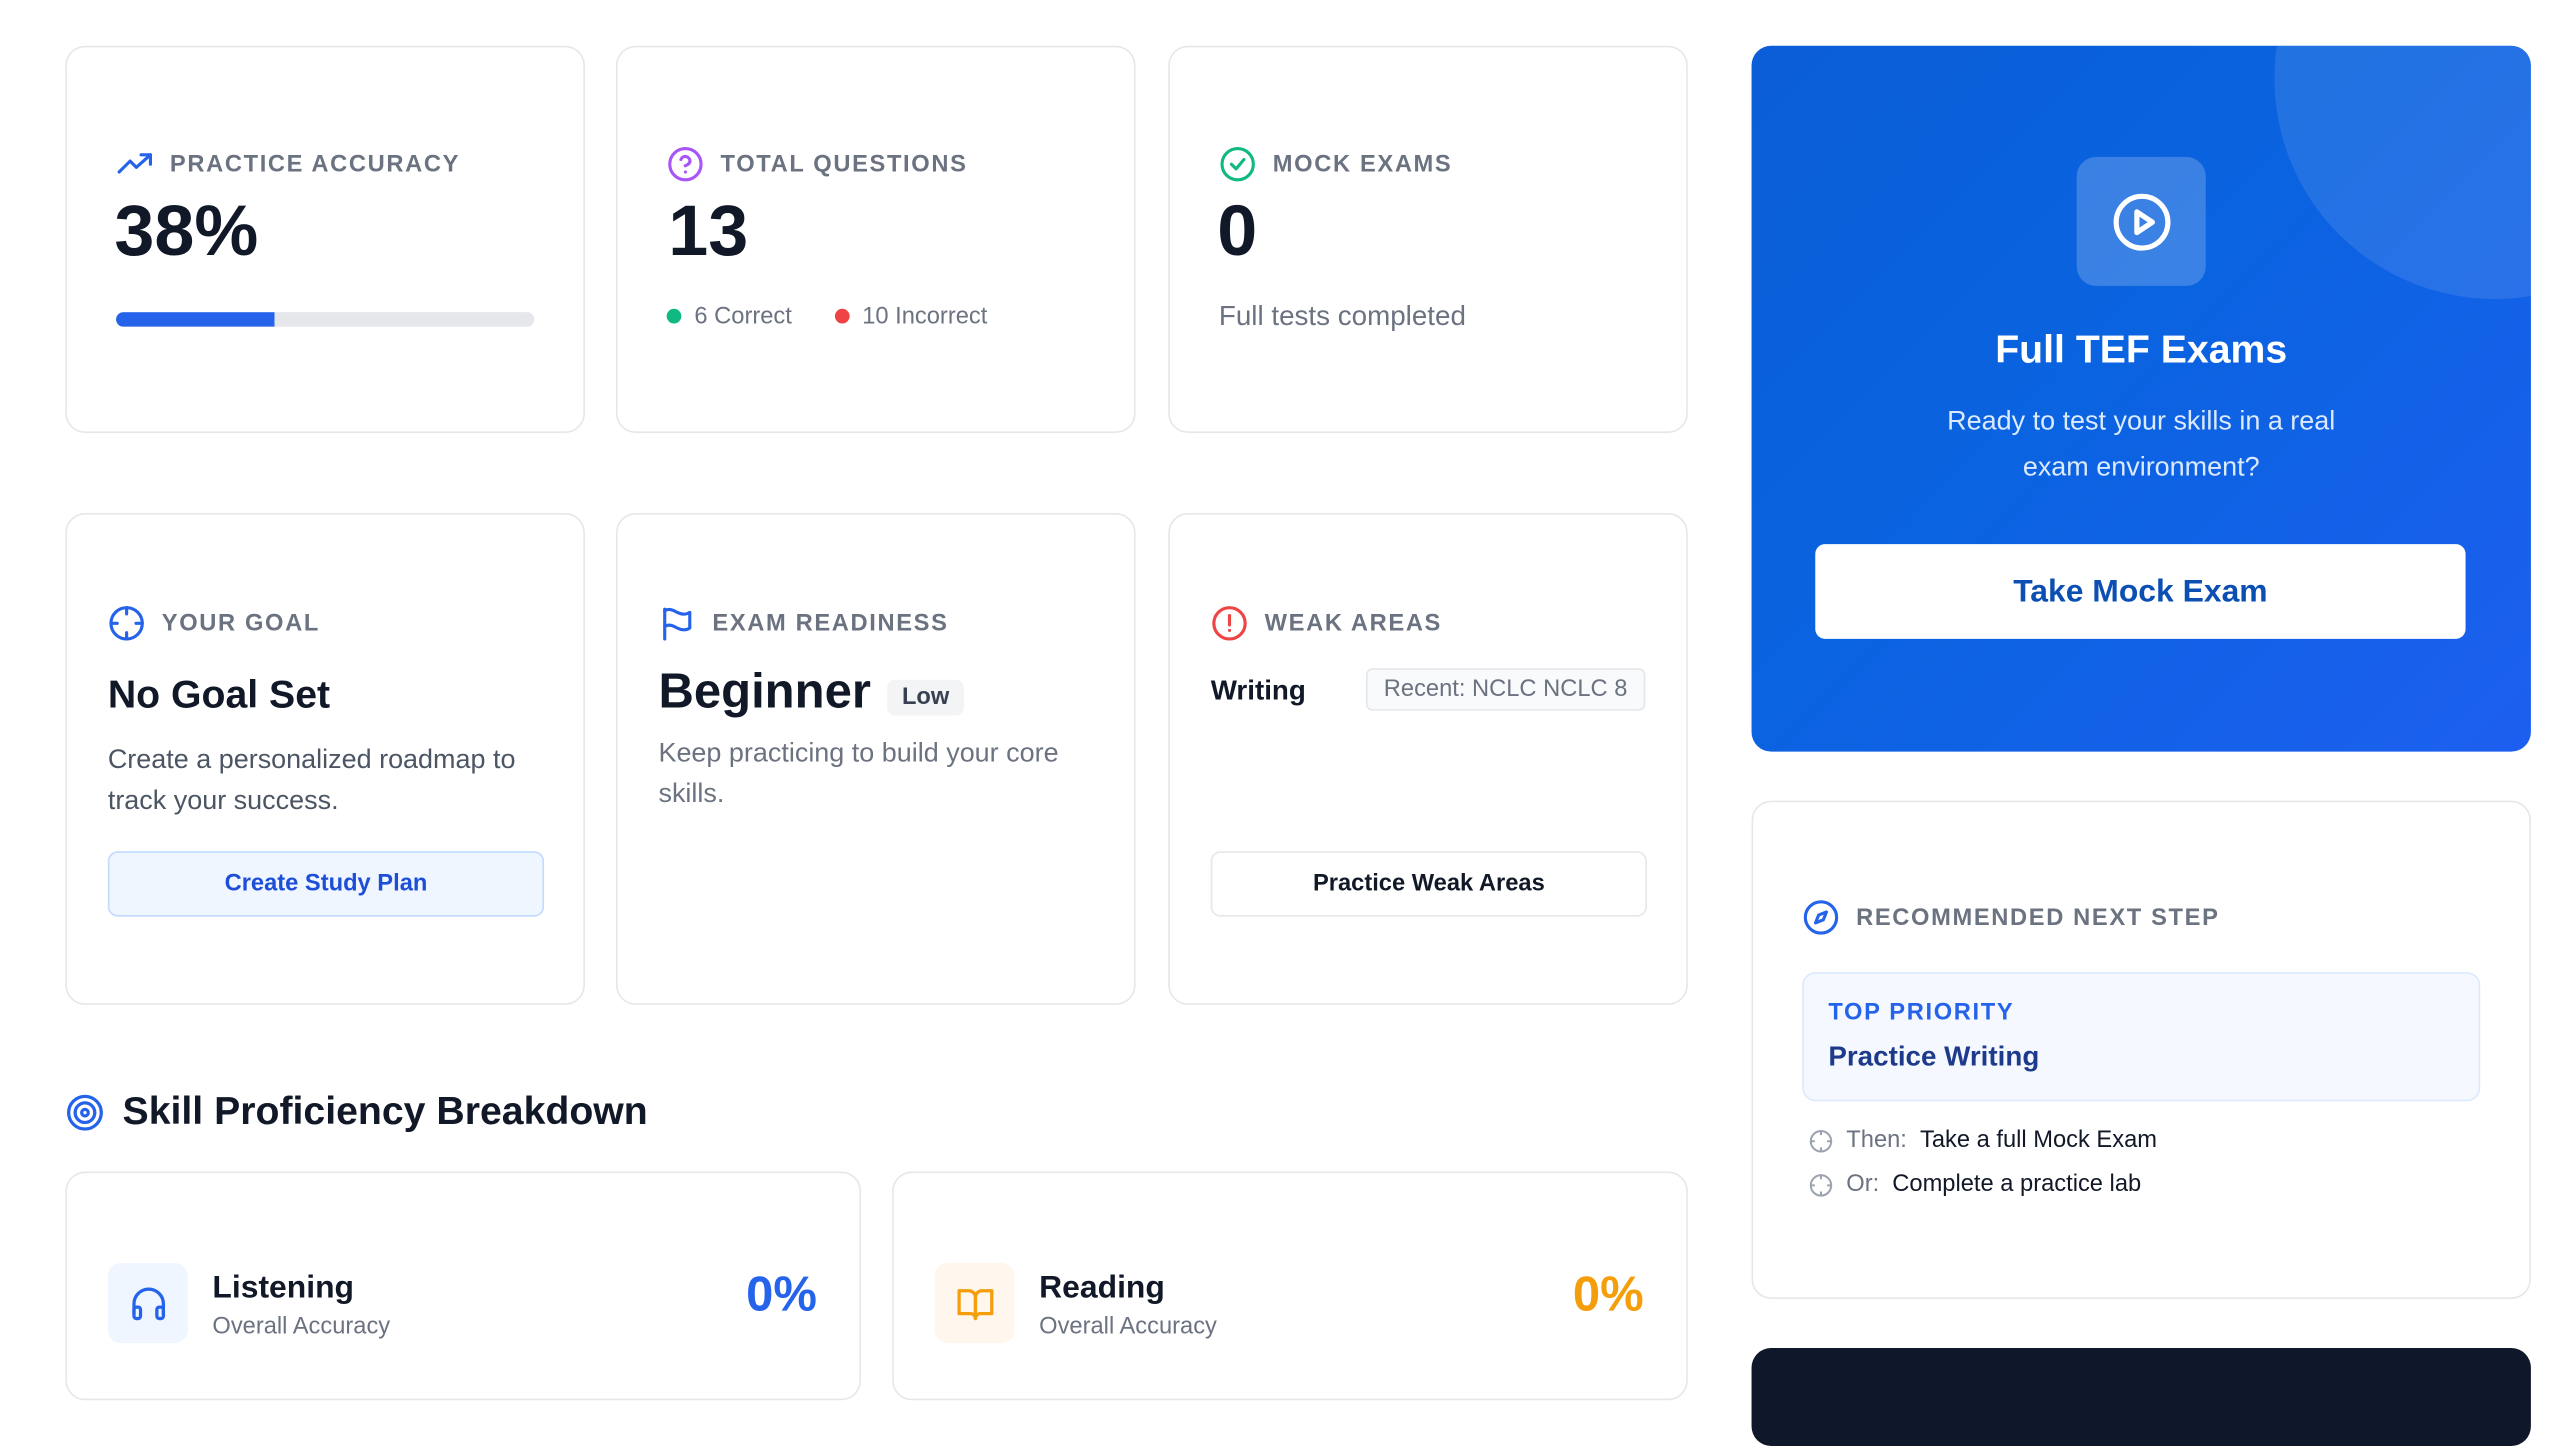  Describe the element at coordinates (1362, 164) in the screenshot. I see `stat-label: MOCK EXAMS` at that location.